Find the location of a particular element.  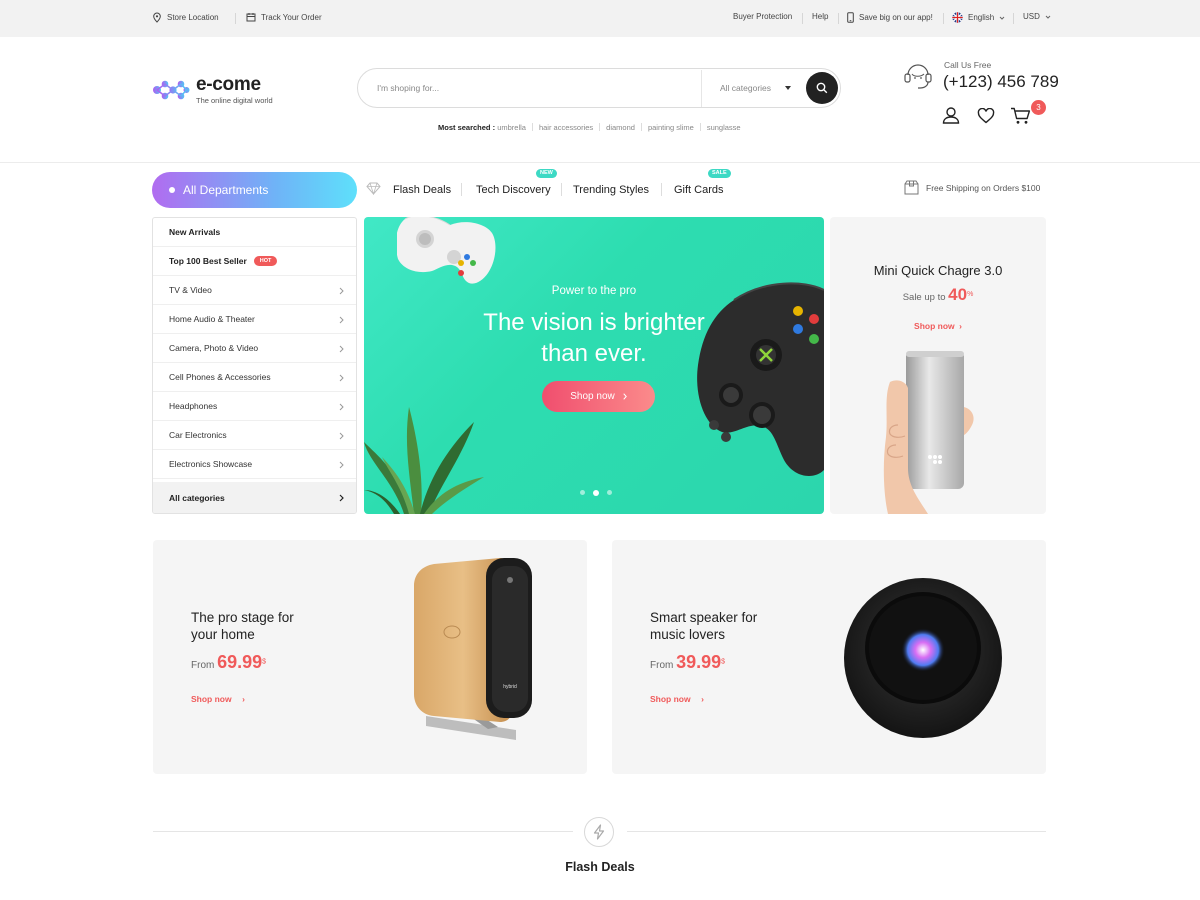

promo-shop-now-link: Shop now › is located at coordinates (938, 325).